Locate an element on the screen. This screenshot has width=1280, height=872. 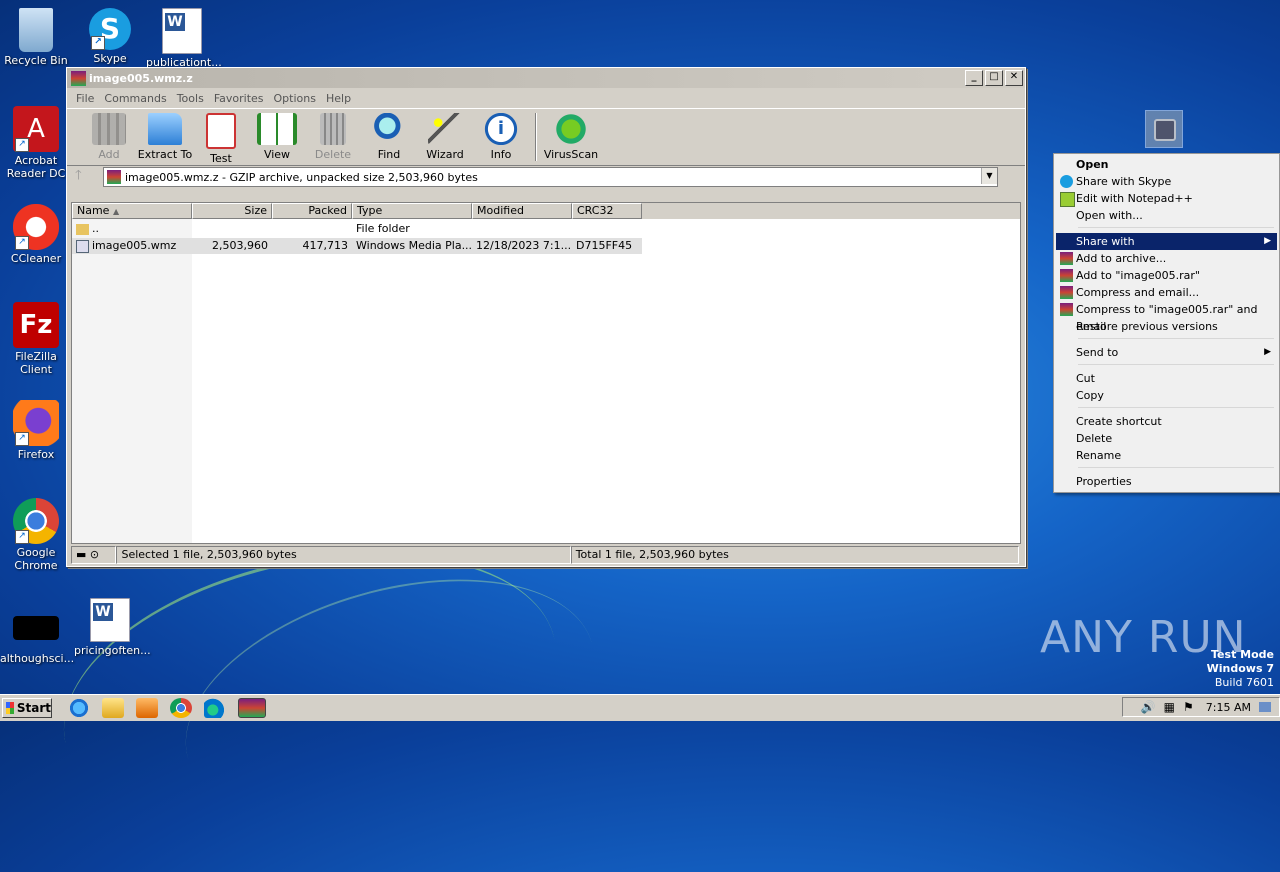
minimize-button: _ is located at coordinates (974, 78).